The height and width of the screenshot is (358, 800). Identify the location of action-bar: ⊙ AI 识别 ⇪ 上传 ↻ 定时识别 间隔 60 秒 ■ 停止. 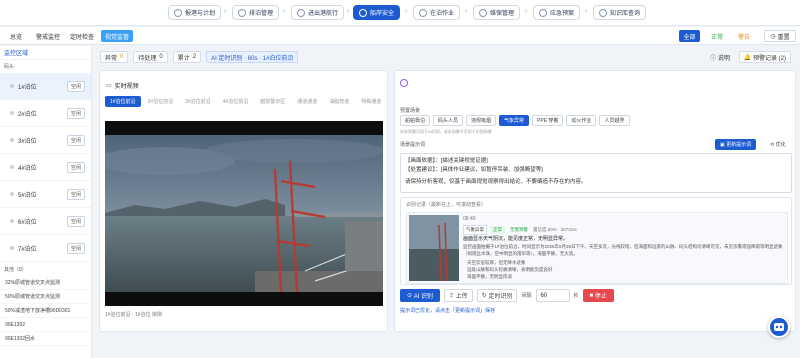
(507, 295).